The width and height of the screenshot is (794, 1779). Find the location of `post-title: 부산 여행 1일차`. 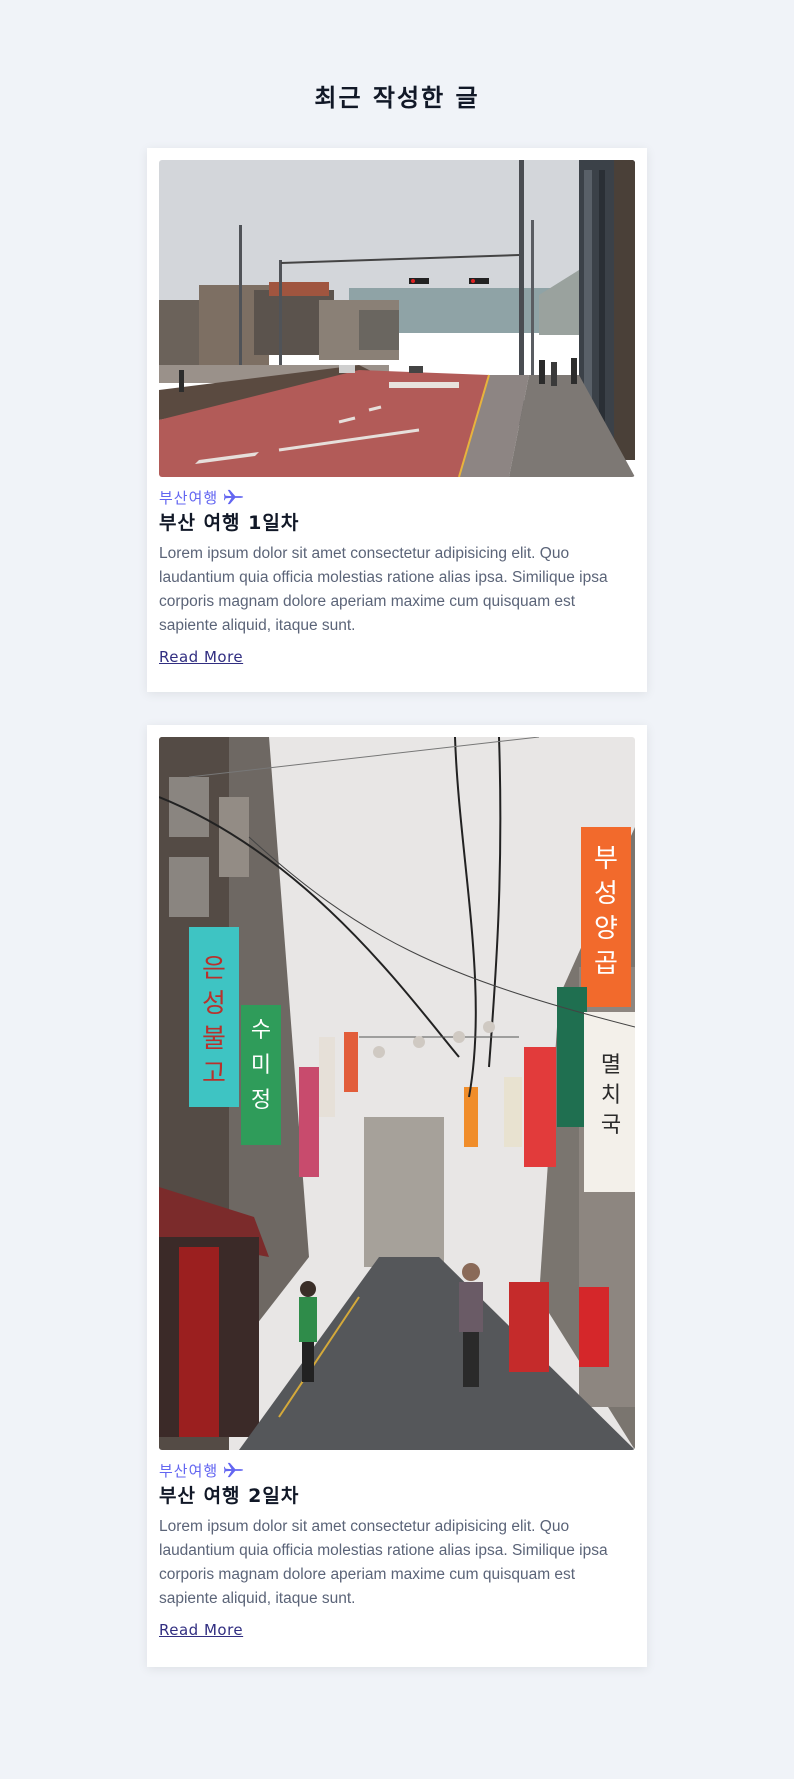

post-title: 부산 여행 1일차 is located at coordinates (397, 523).